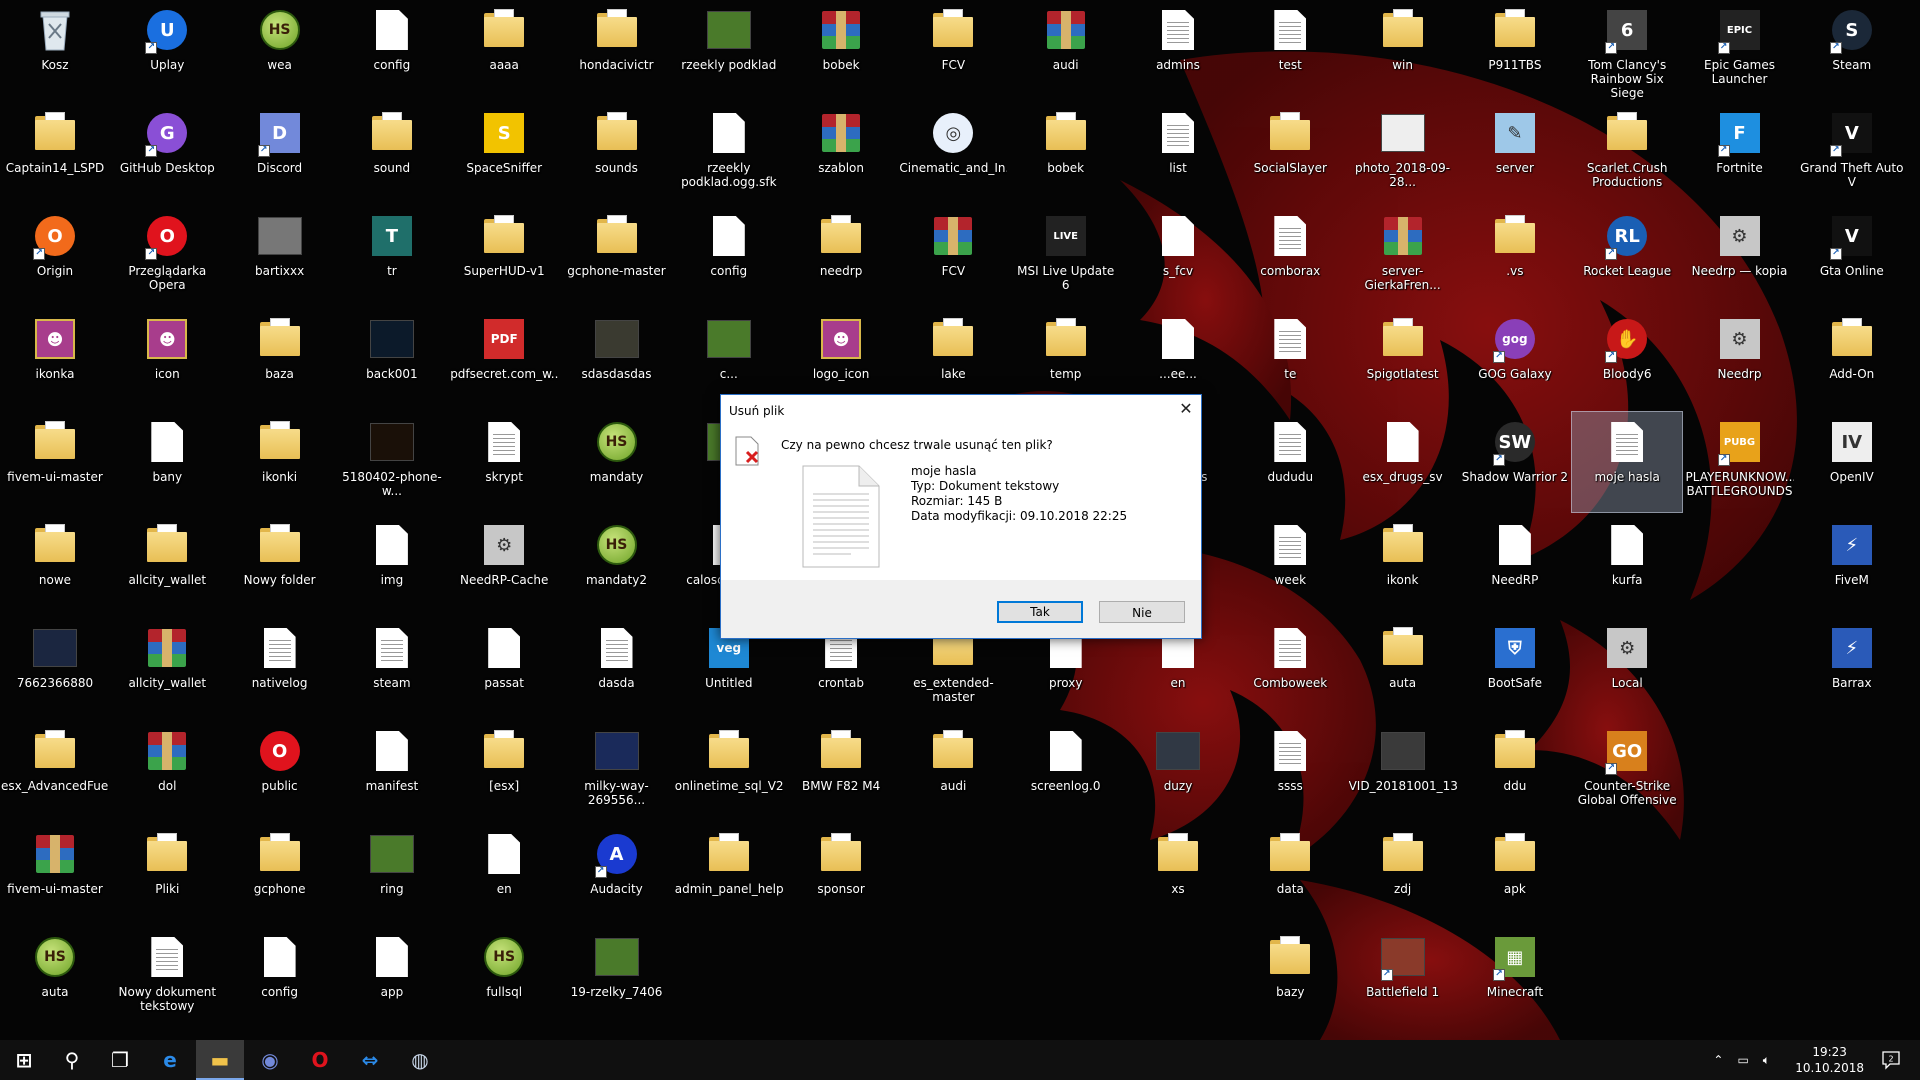 The image size is (1920, 1080). What do you see at coordinates (1178, 874) in the screenshot?
I see `desktop-icon: xs` at bounding box center [1178, 874].